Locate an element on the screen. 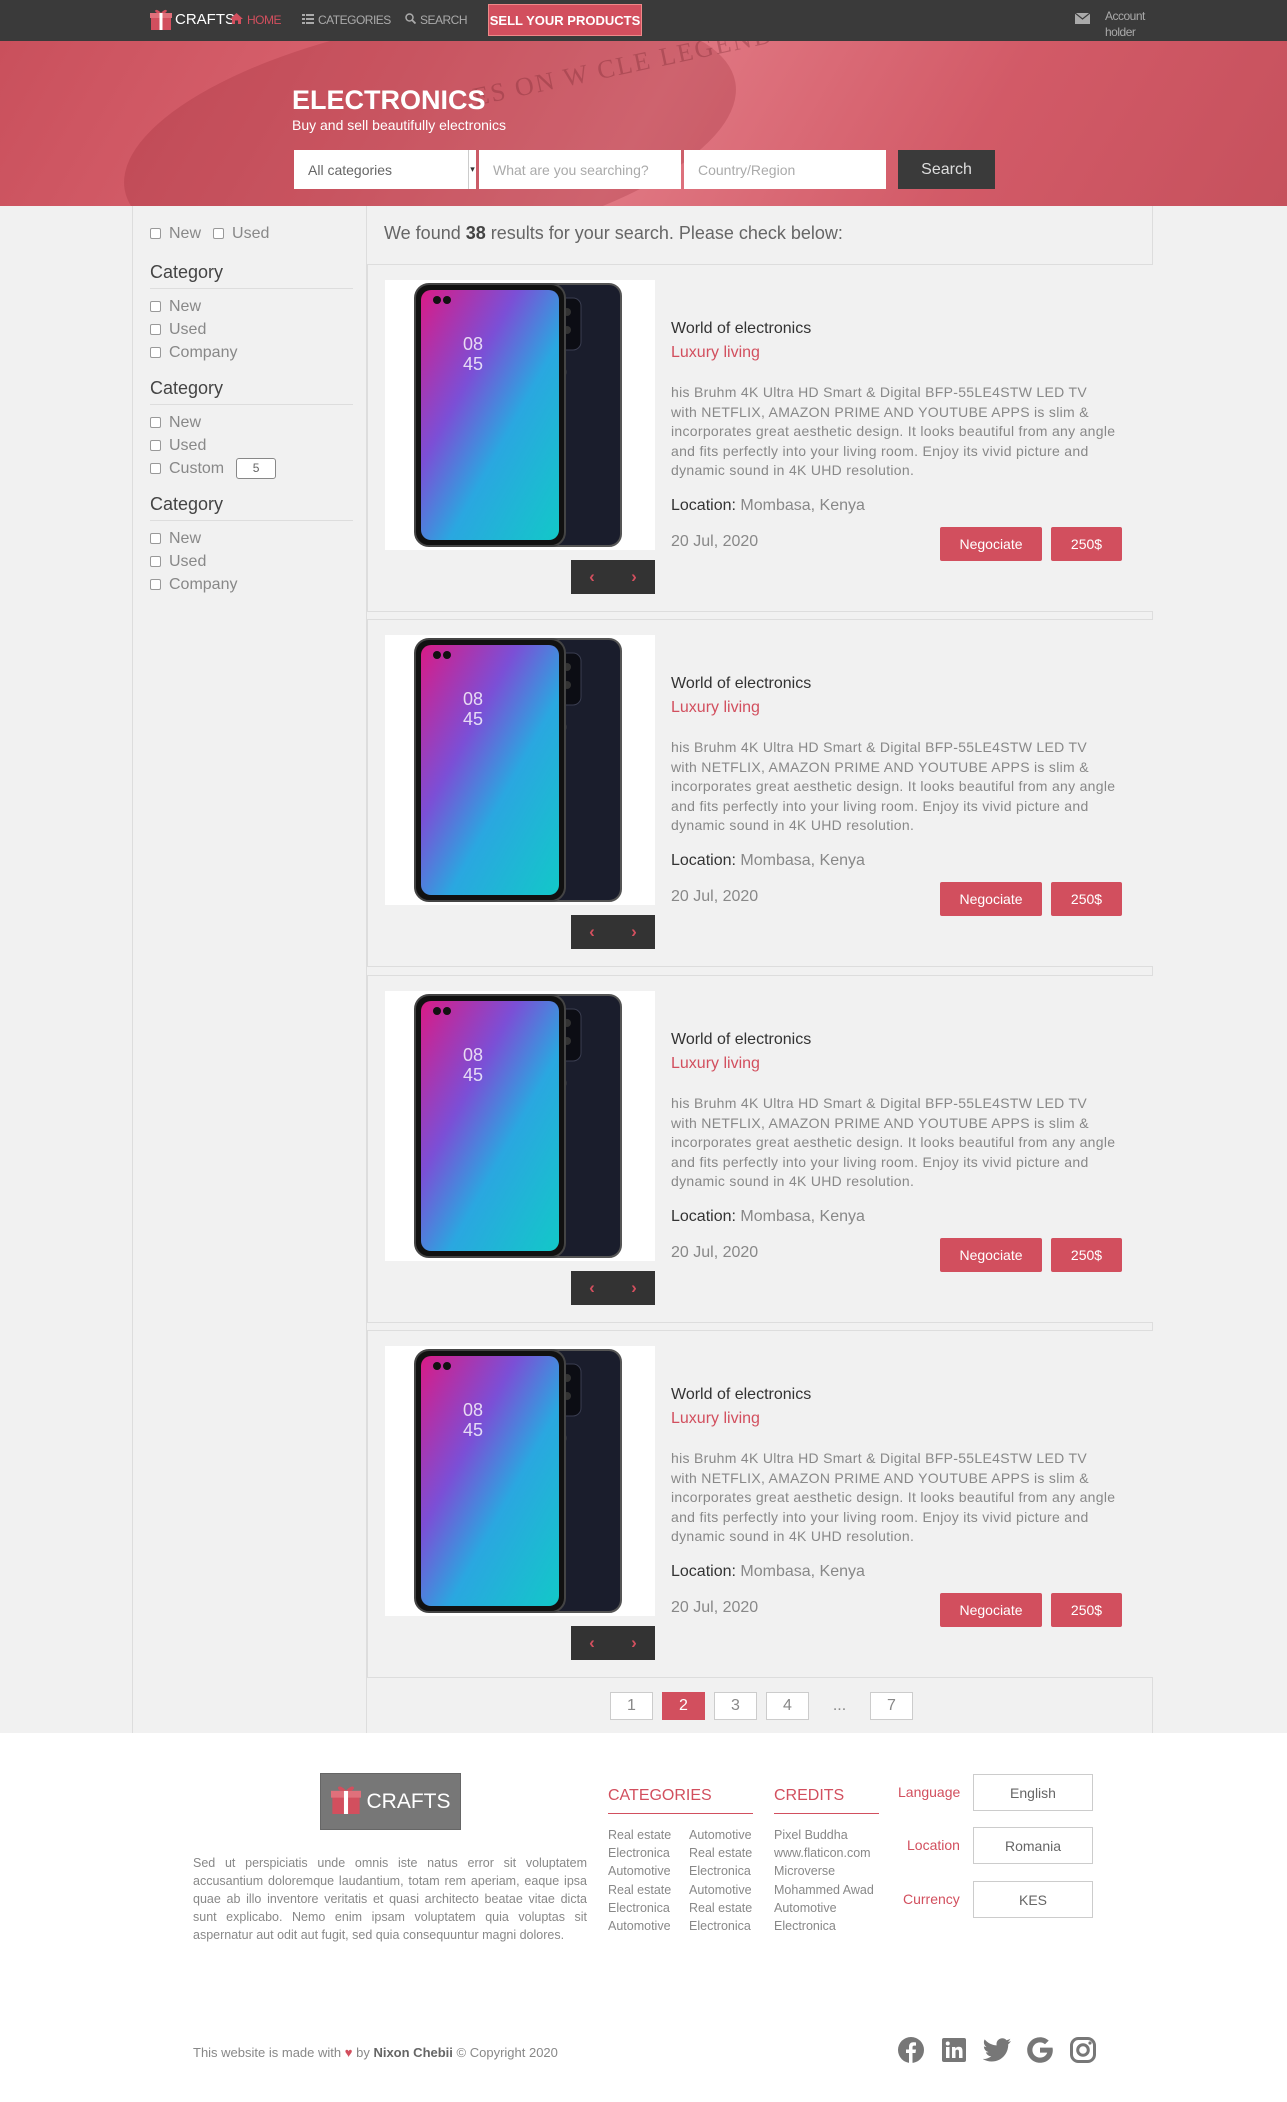 This screenshot has height=2102, width=1287. facebook-icon is located at coordinates (911, 2050).